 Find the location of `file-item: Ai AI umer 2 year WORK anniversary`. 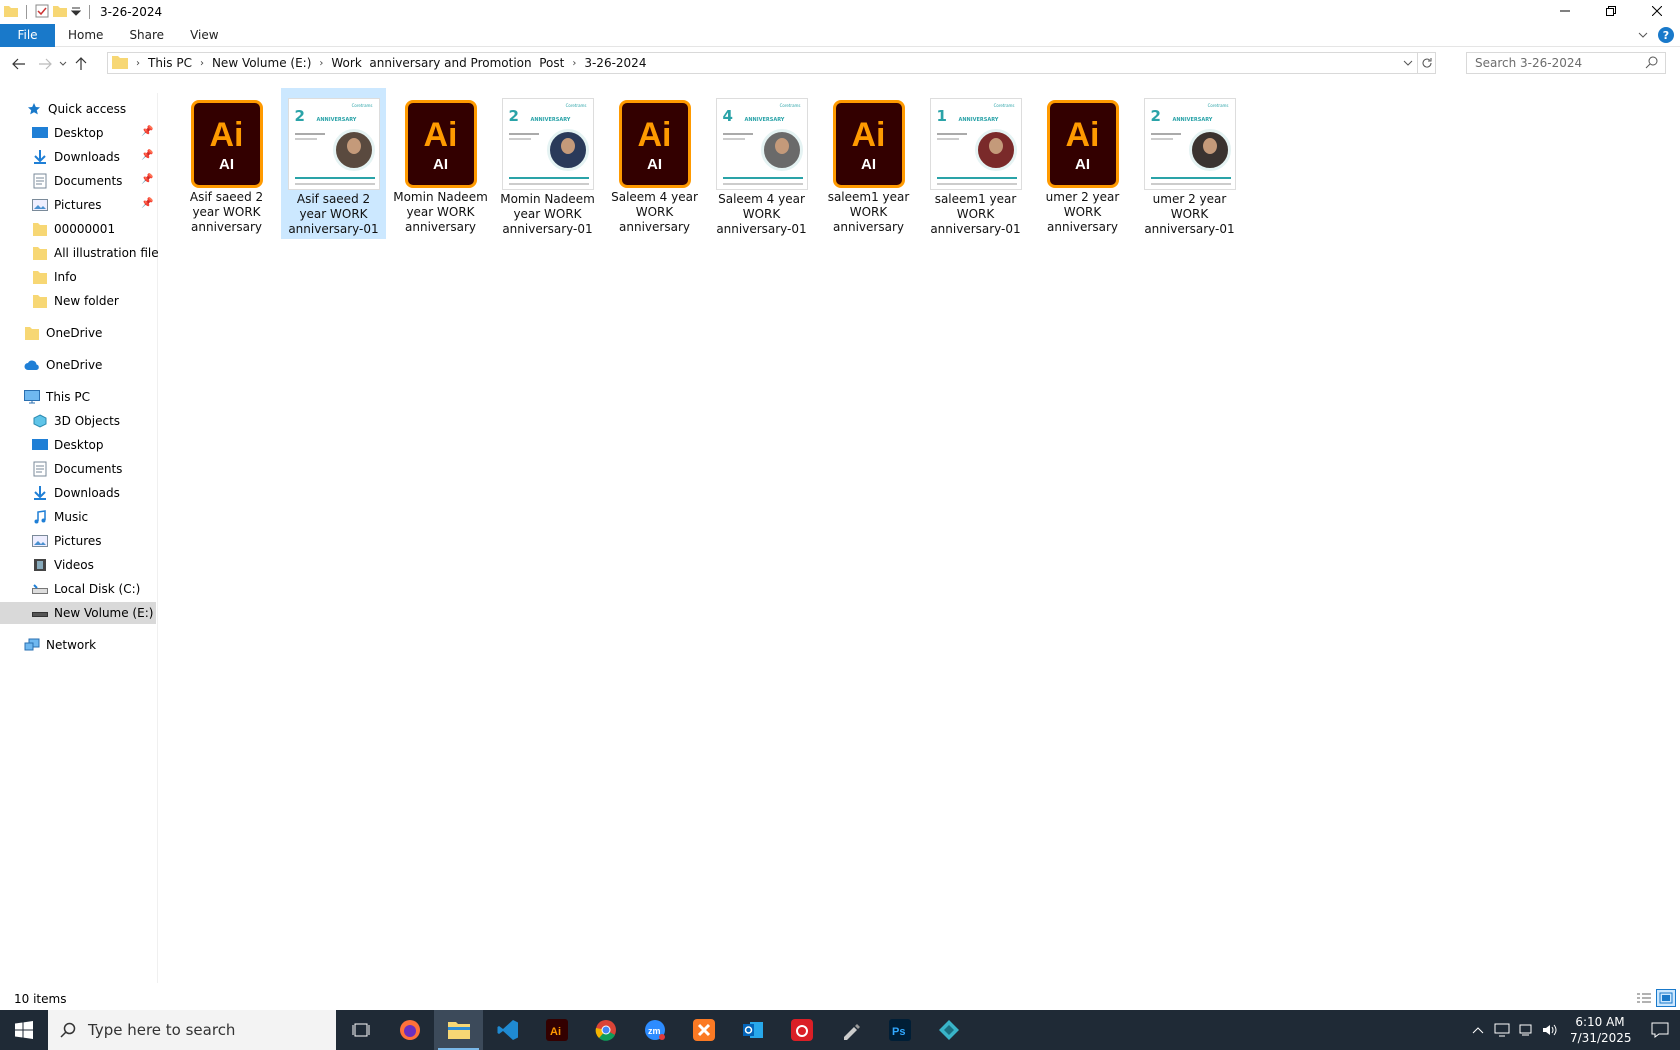

file-item: Ai AI umer 2 year WORK anniversary is located at coordinates (1082, 163).